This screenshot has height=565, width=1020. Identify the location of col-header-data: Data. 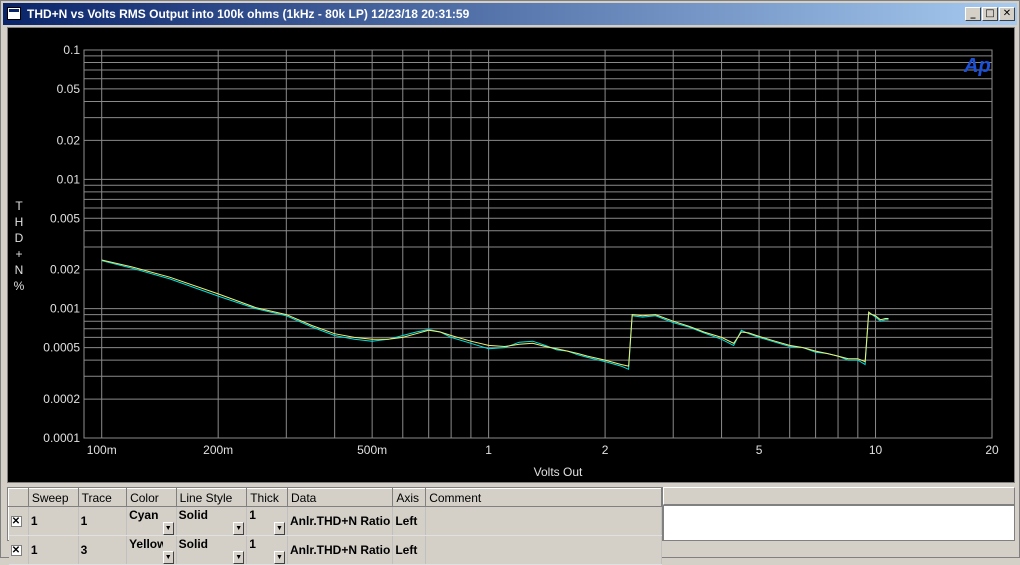
(340, 497).